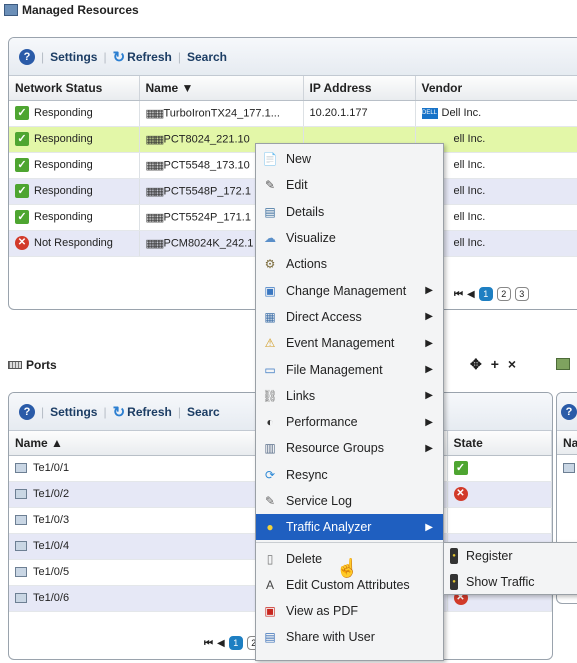 This screenshot has height=663, width=577. Describe the element at coordinates (51, 494) in the screenshot. I see `port-name: Te1/0/2` at that location.